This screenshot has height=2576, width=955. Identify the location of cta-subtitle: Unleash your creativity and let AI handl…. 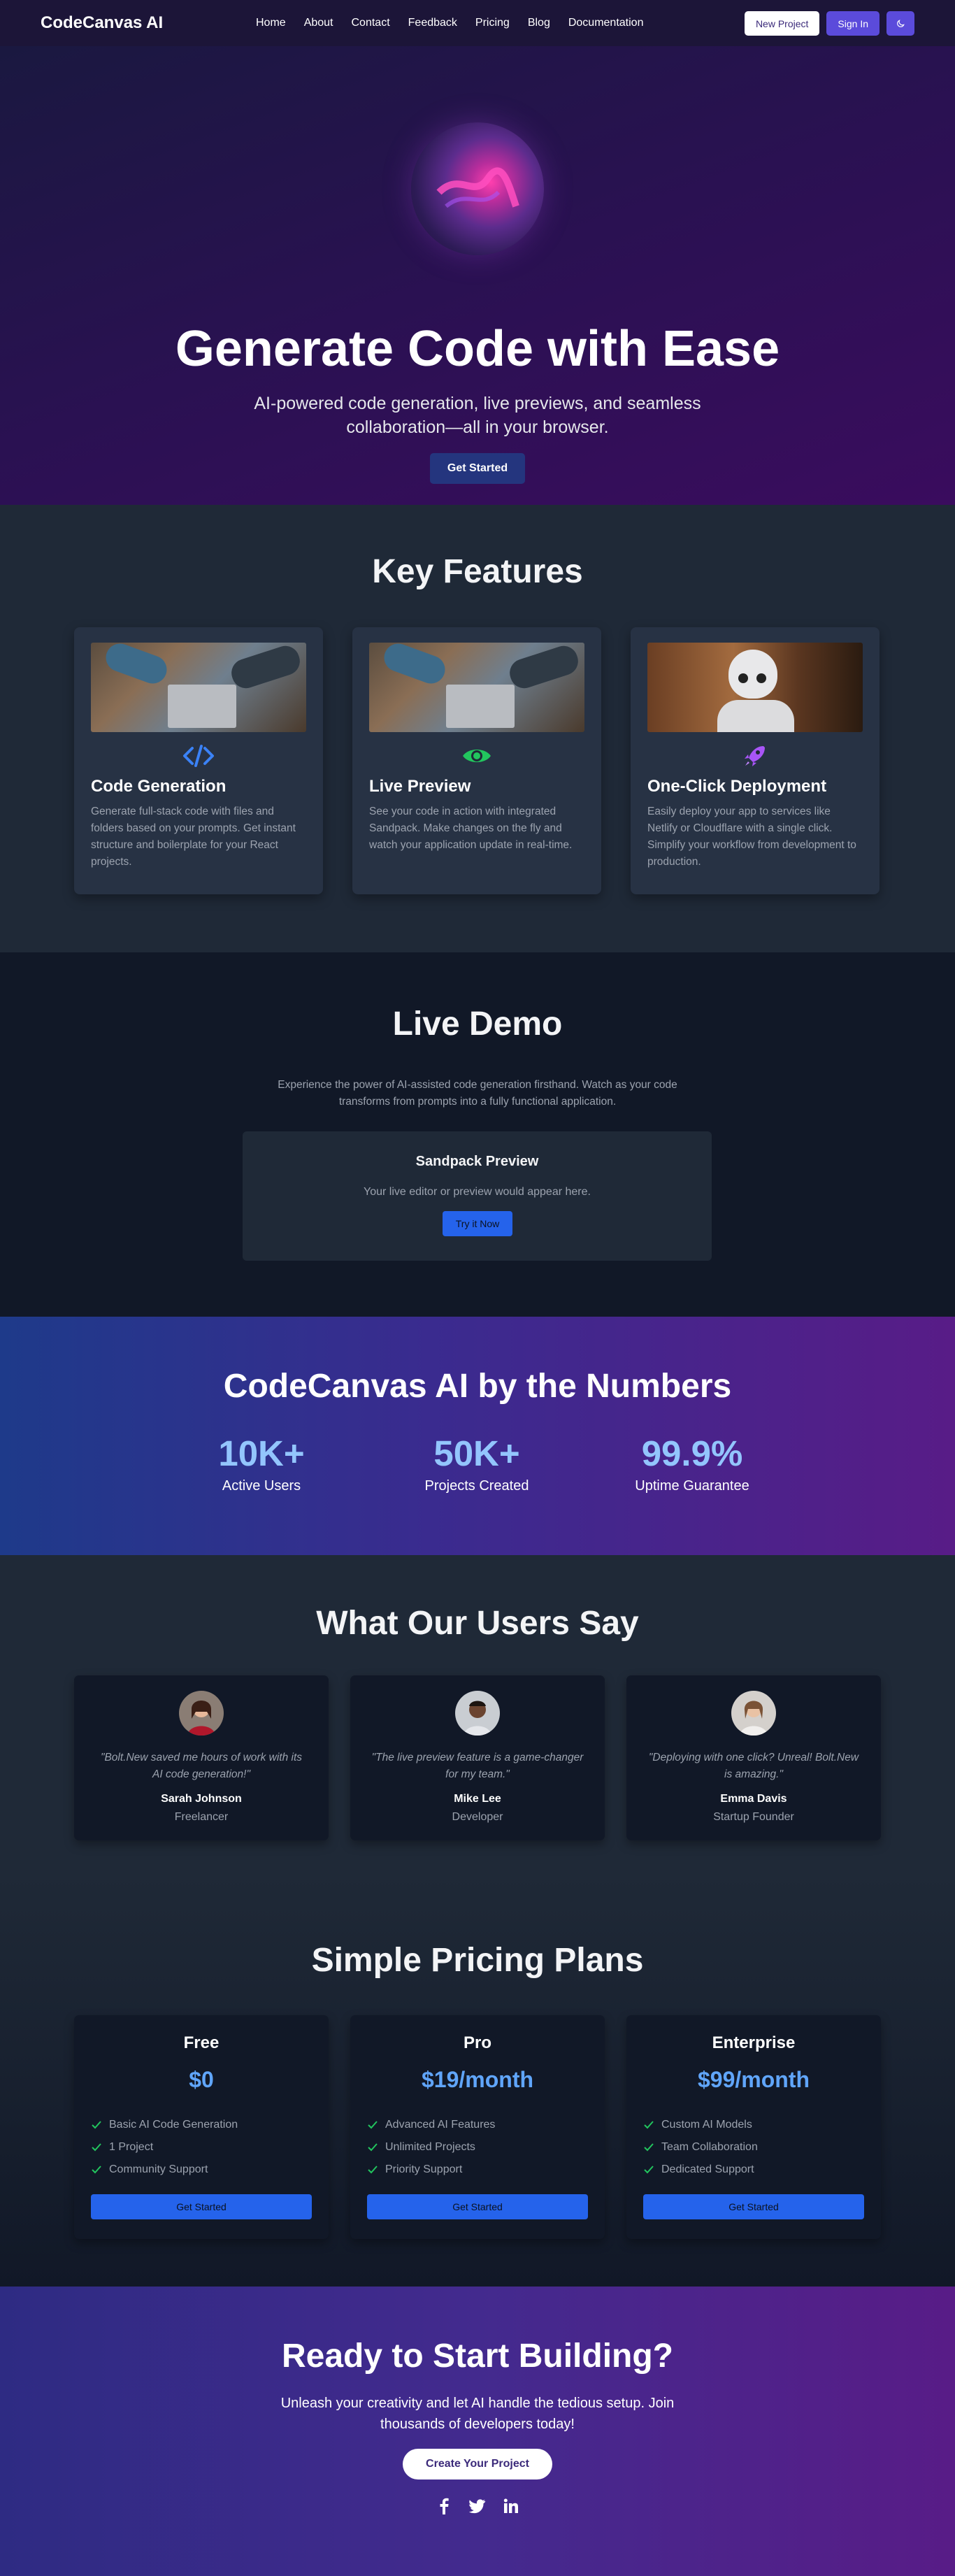
(477, 2414).